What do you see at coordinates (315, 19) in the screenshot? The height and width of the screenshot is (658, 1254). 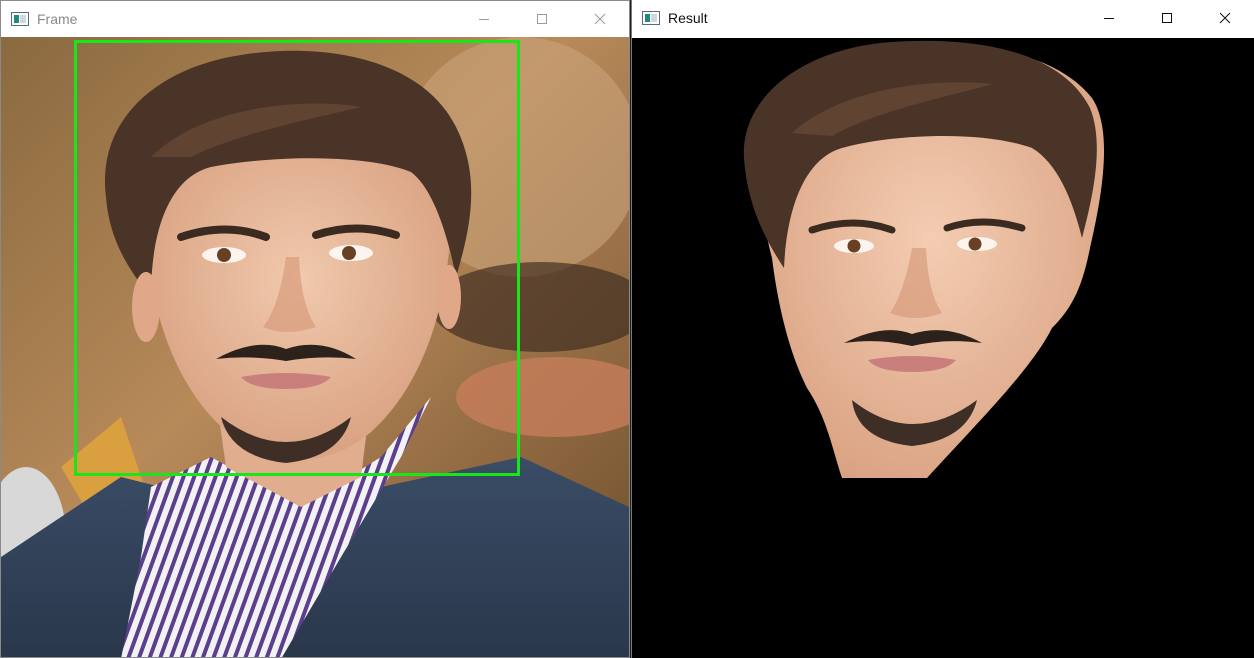 I see `frame-titlebar: Frame` at bounding box center [315, 19].